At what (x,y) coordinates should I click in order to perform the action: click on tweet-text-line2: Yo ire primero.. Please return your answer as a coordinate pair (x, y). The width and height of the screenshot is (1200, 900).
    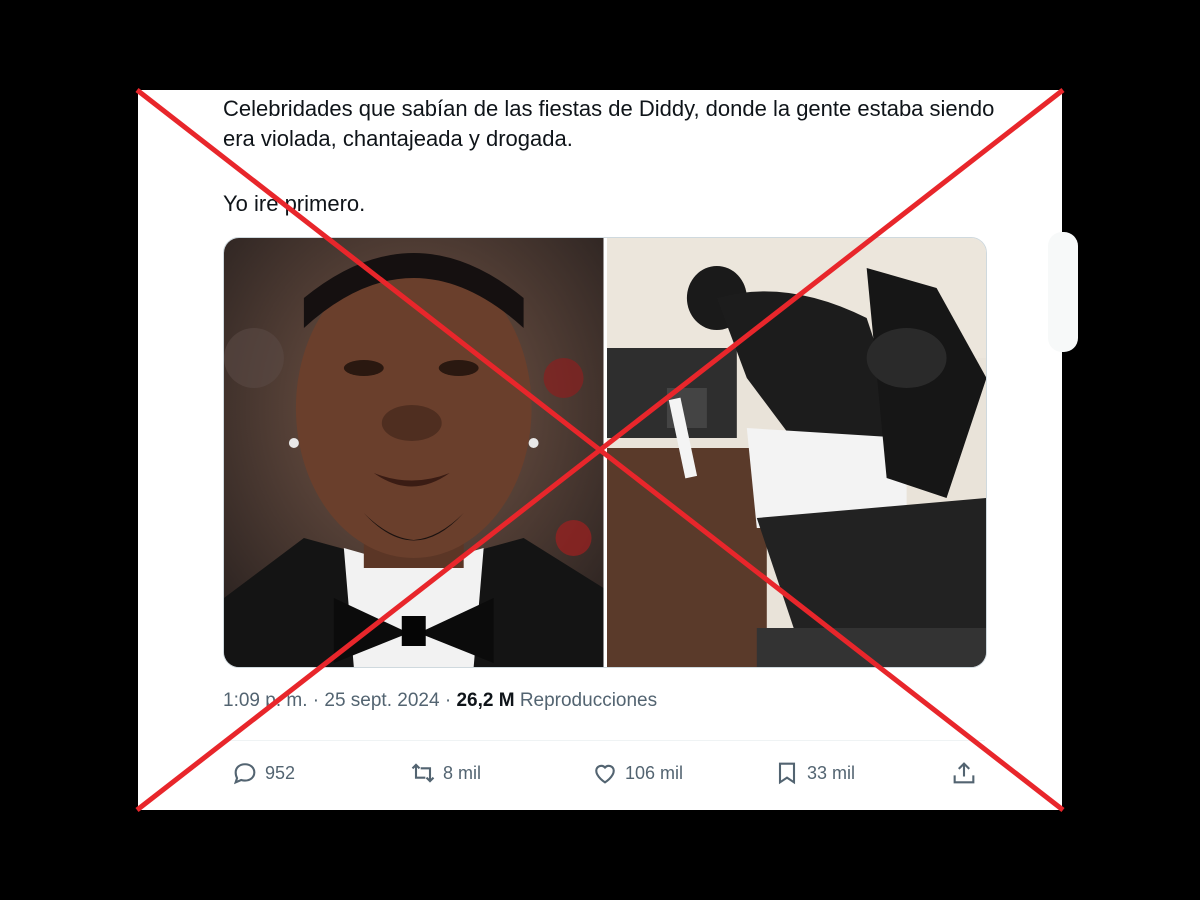
    Looking at the image, I should click on (294, 203).